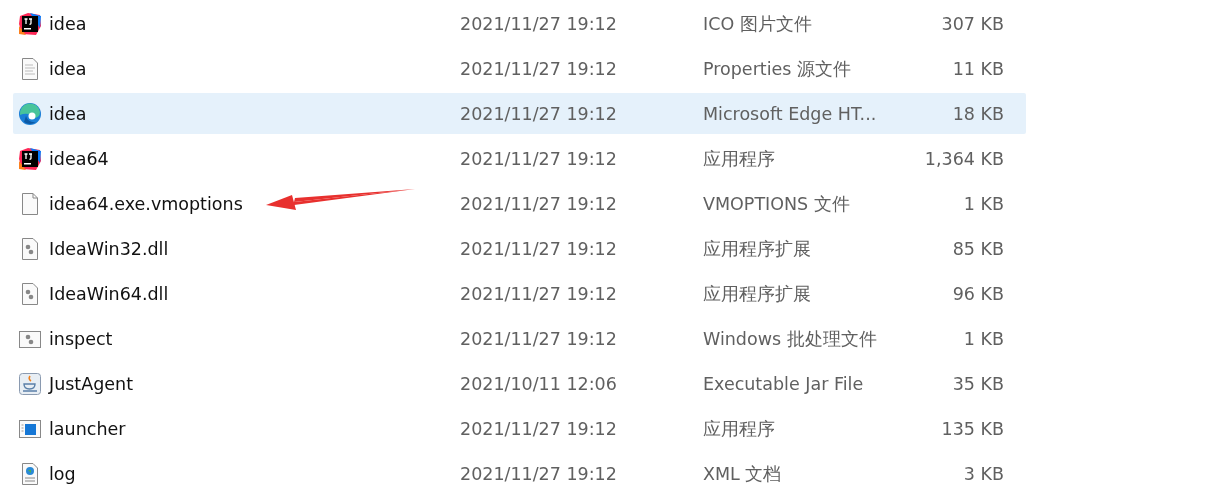 This screenshot has width=1219, height=501. What do you see at coordinates (978, 113) in the screenshot?
I see `file-size: 18 KB` at bounding box center [978, 113].